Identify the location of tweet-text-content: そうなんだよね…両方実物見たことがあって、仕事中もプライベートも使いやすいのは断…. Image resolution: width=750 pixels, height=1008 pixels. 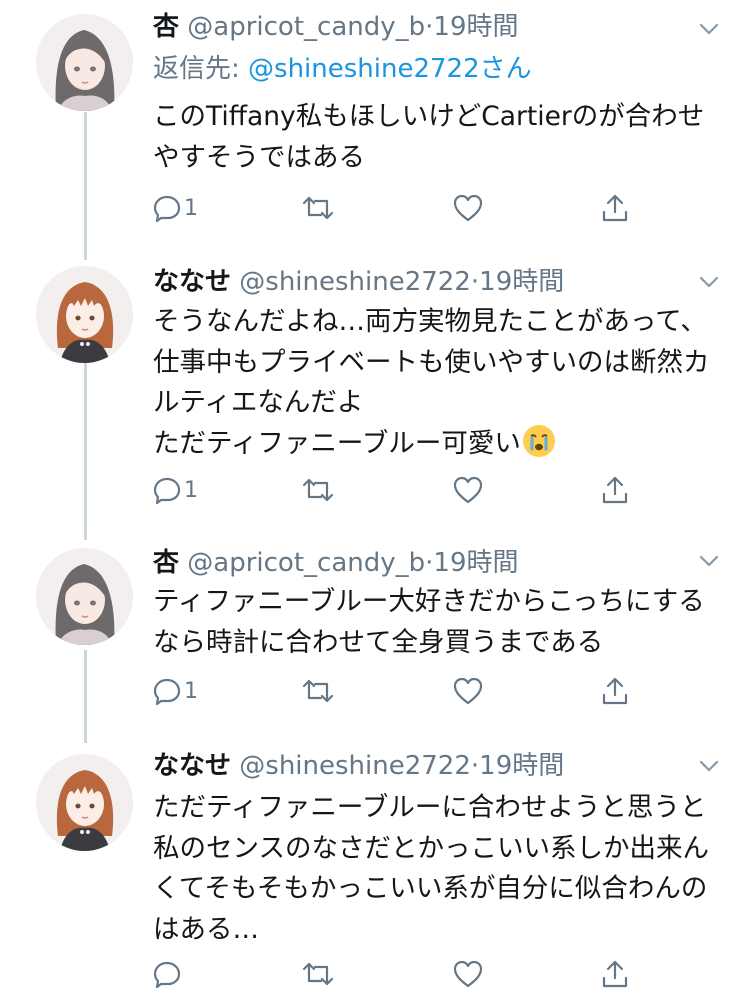
(431, 382).